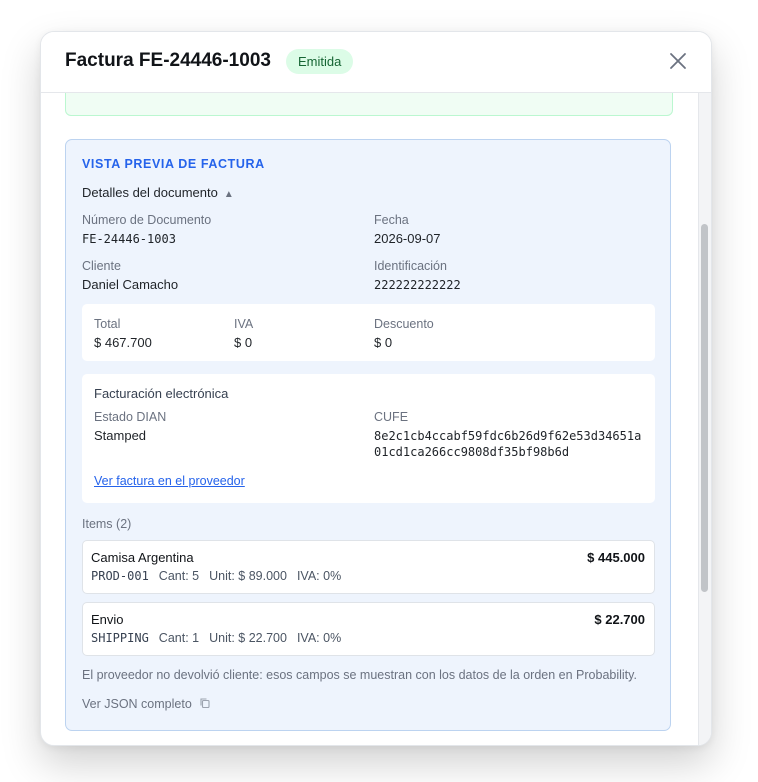 This screenshot has width=758, height=782. What do you see at coordinates (407, 238) in the screenshot?
I see `date-value: 2026-09-07` at bounding box center [407, 238].